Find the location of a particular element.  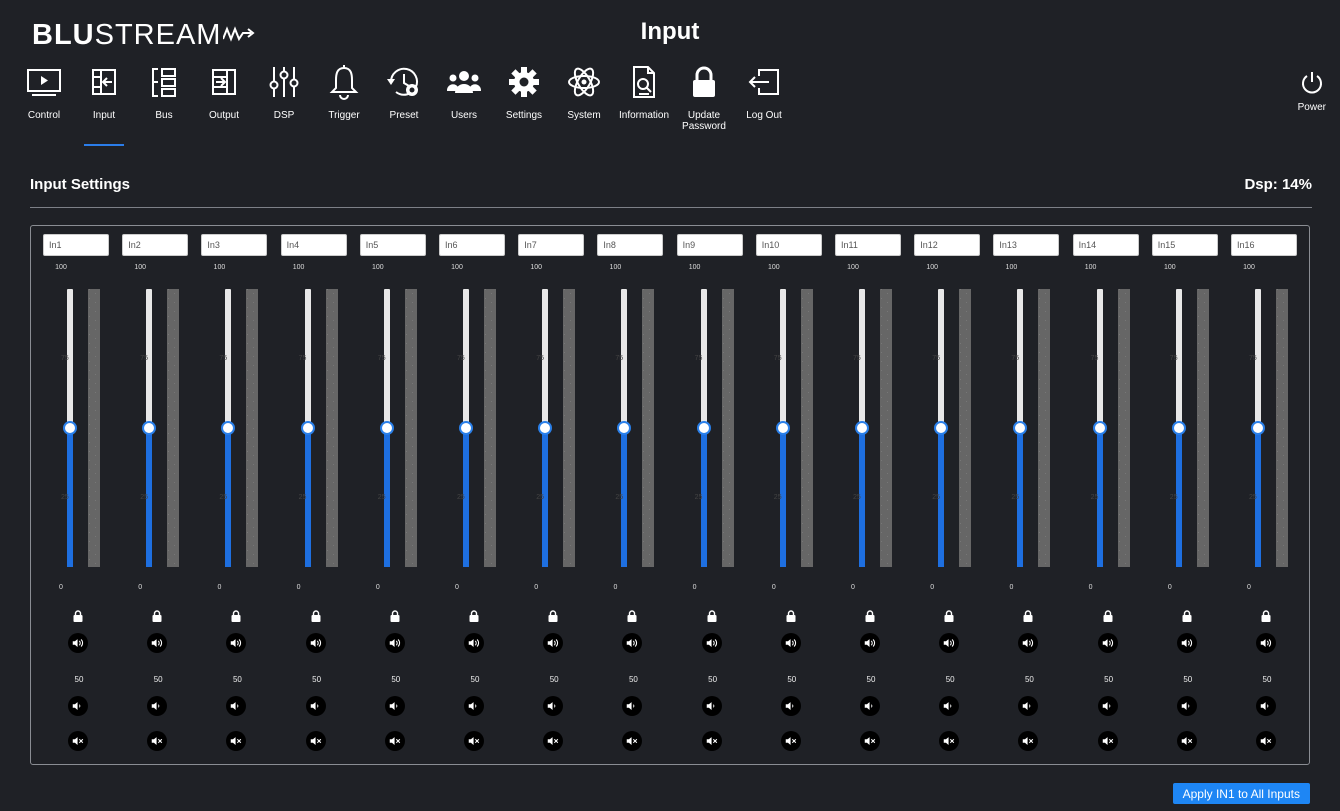

nav-dsp: DSP is located at coordinates (284, 96).